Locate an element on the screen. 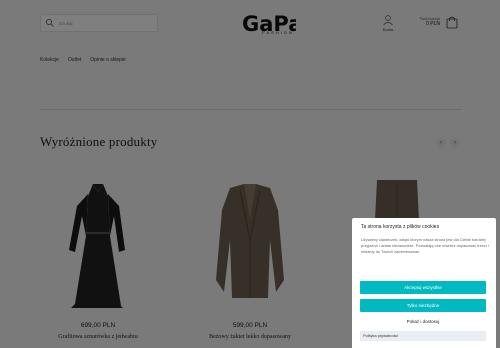  only-necessary-button: Tylko niezbędne is located at coordinates (423, 305).